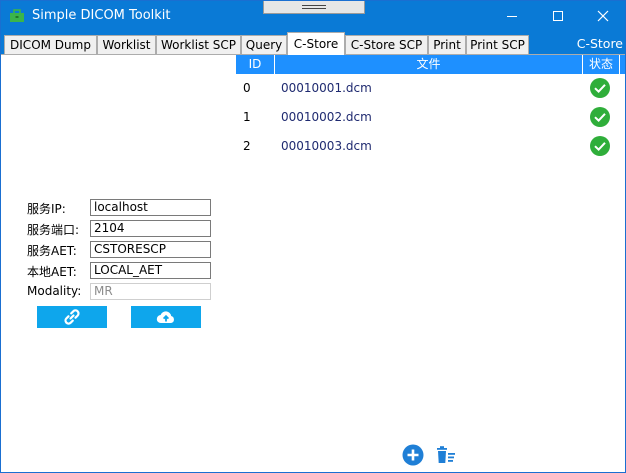  I want to click on minimize-button, so click(512, 16).